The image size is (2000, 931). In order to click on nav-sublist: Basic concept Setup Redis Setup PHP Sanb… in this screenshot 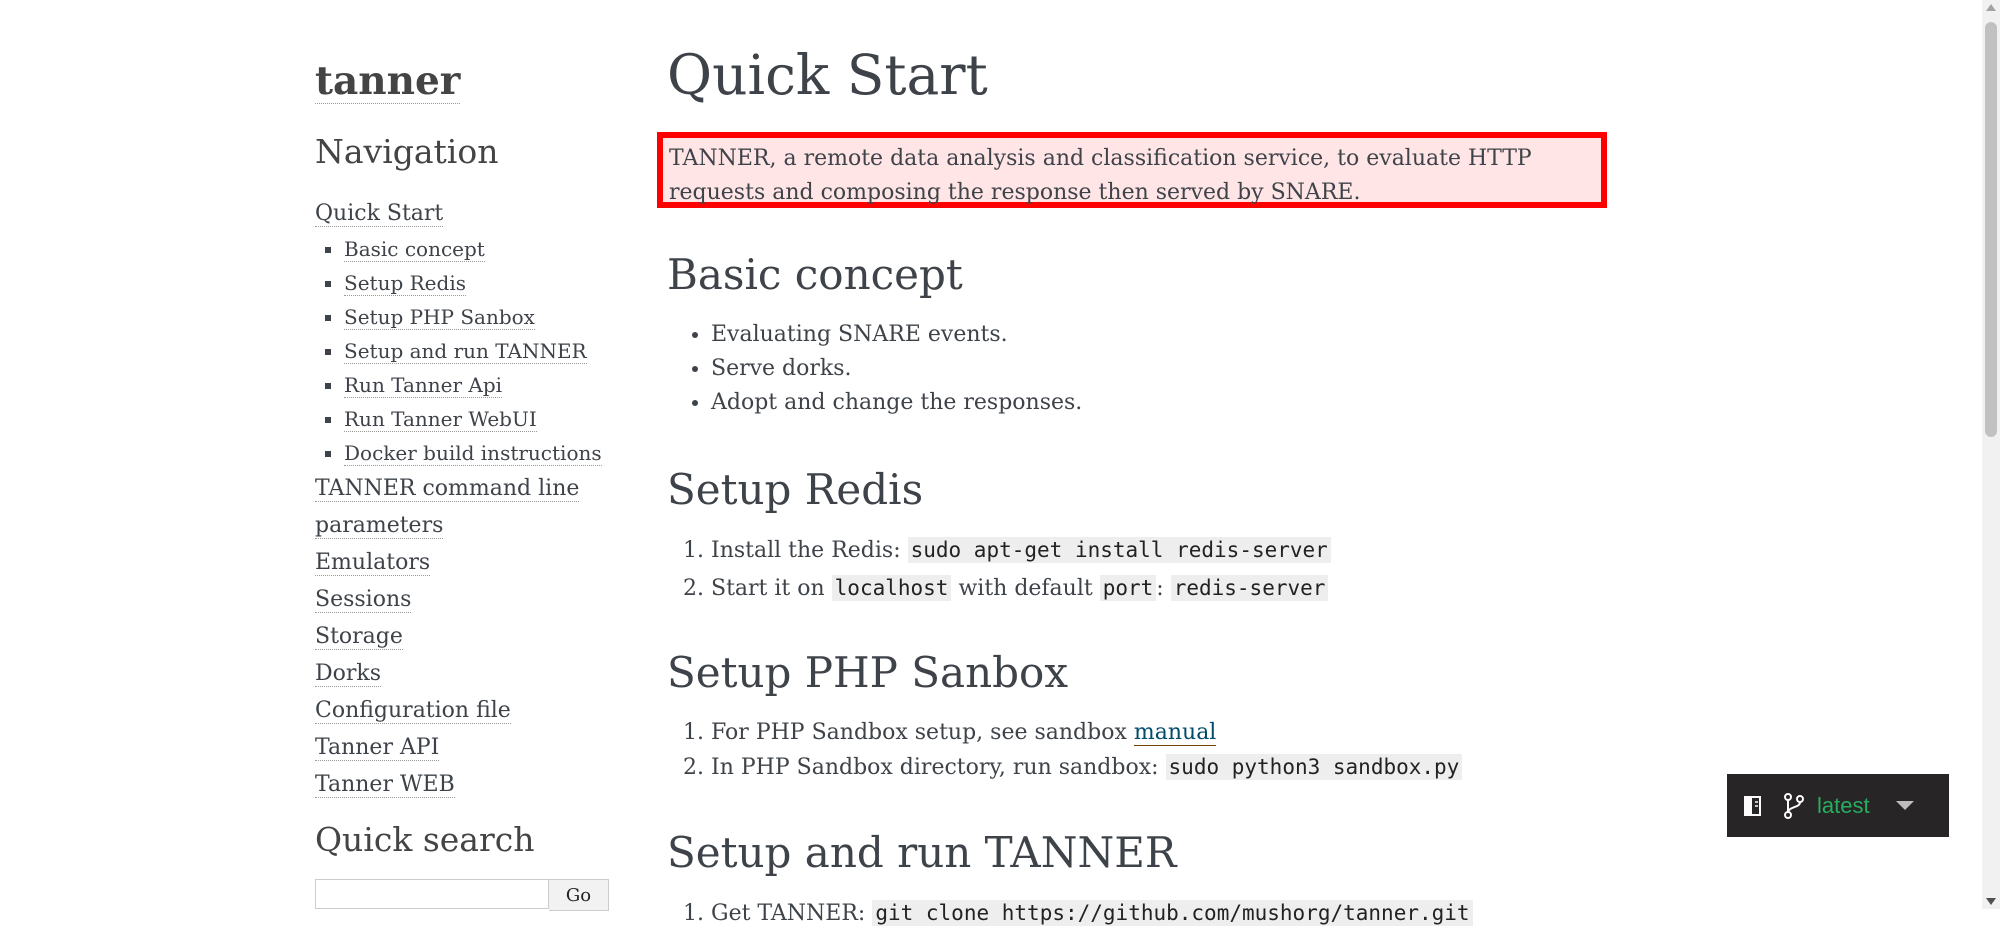, I will do `click(465, 351)`.